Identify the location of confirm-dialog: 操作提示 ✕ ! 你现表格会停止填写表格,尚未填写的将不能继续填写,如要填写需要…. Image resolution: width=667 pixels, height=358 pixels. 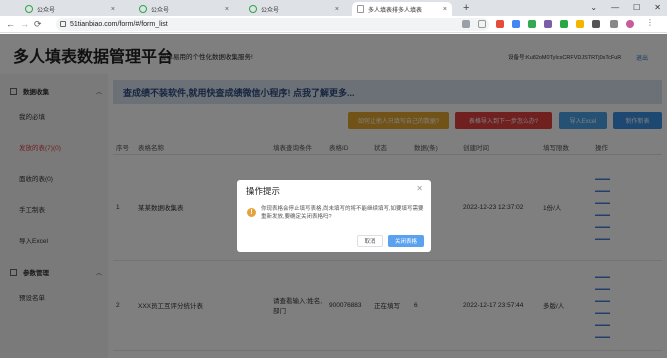
(334, 216).